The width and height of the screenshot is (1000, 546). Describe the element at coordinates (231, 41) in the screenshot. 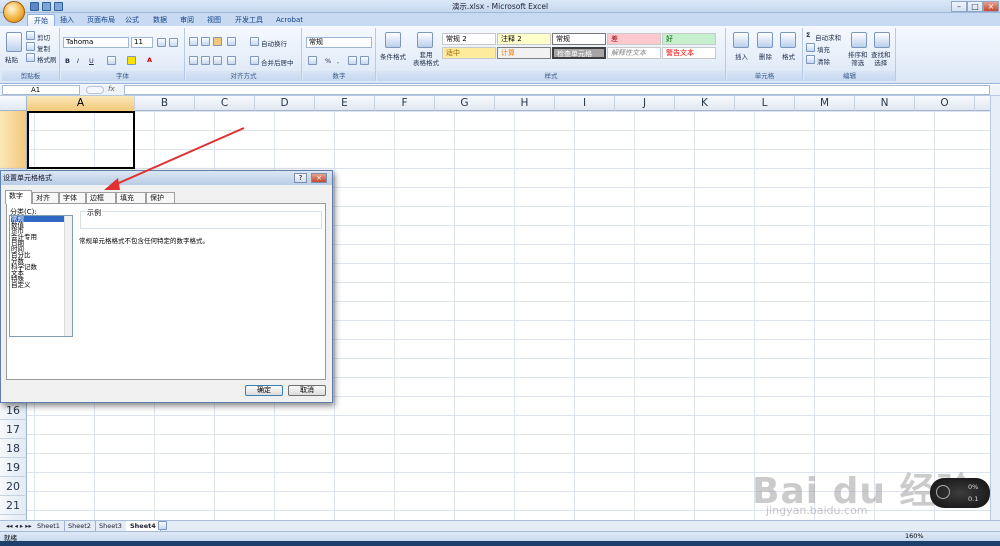

I see `orientation-icon` at that location.